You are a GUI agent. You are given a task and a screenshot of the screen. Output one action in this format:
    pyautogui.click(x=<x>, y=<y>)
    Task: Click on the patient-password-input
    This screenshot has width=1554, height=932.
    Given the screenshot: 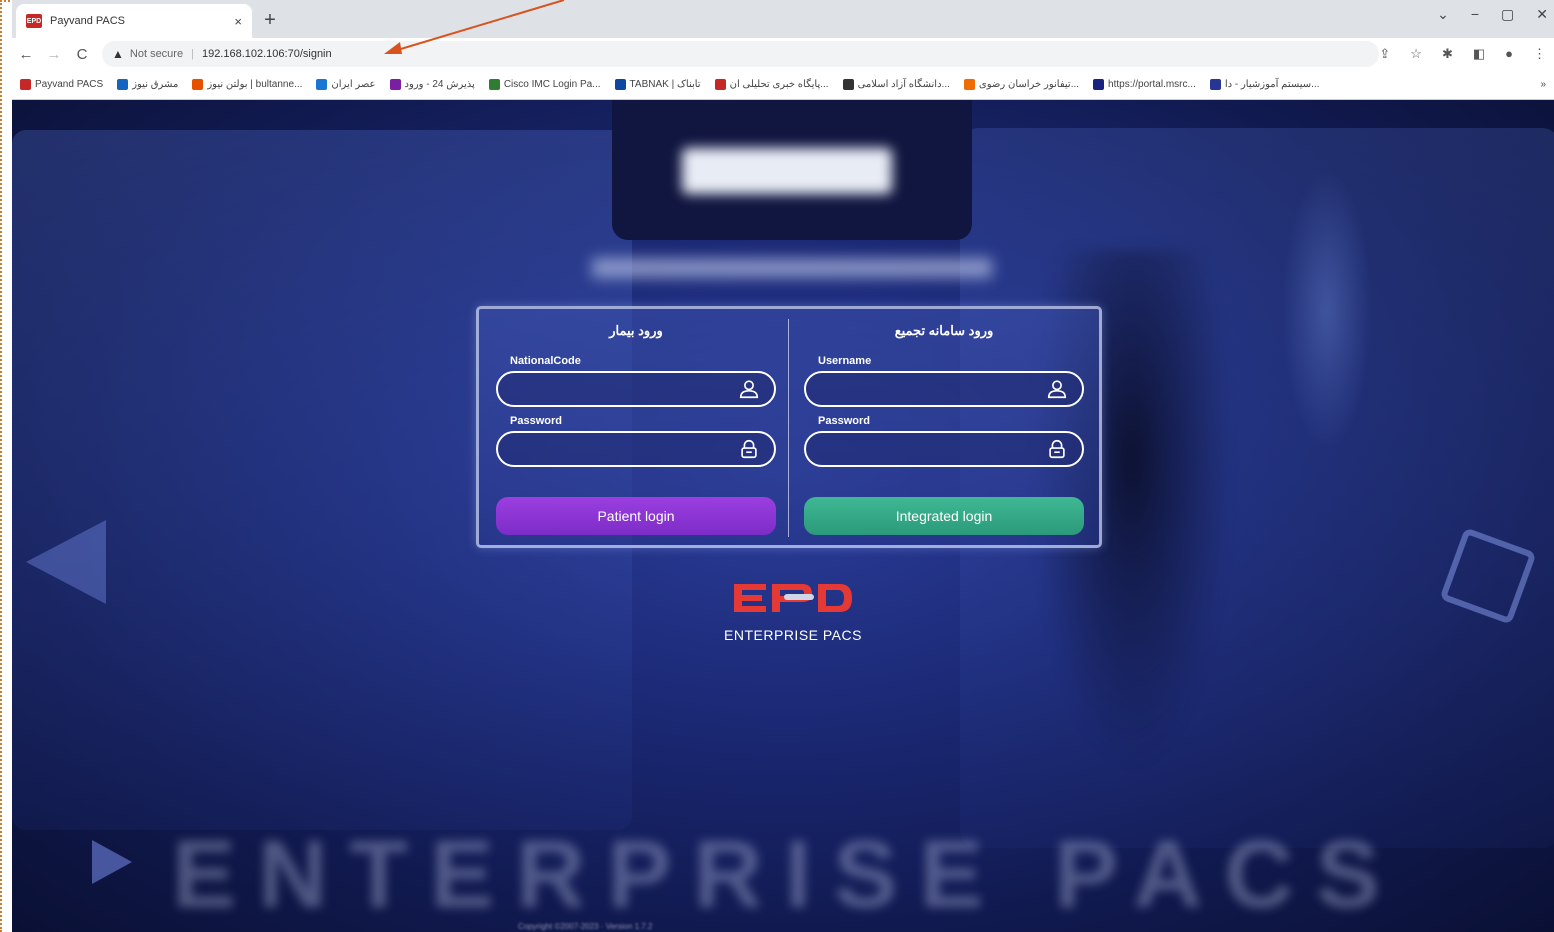 What is the action you would take?
    pyautogui.click(x=625, y=449)
    